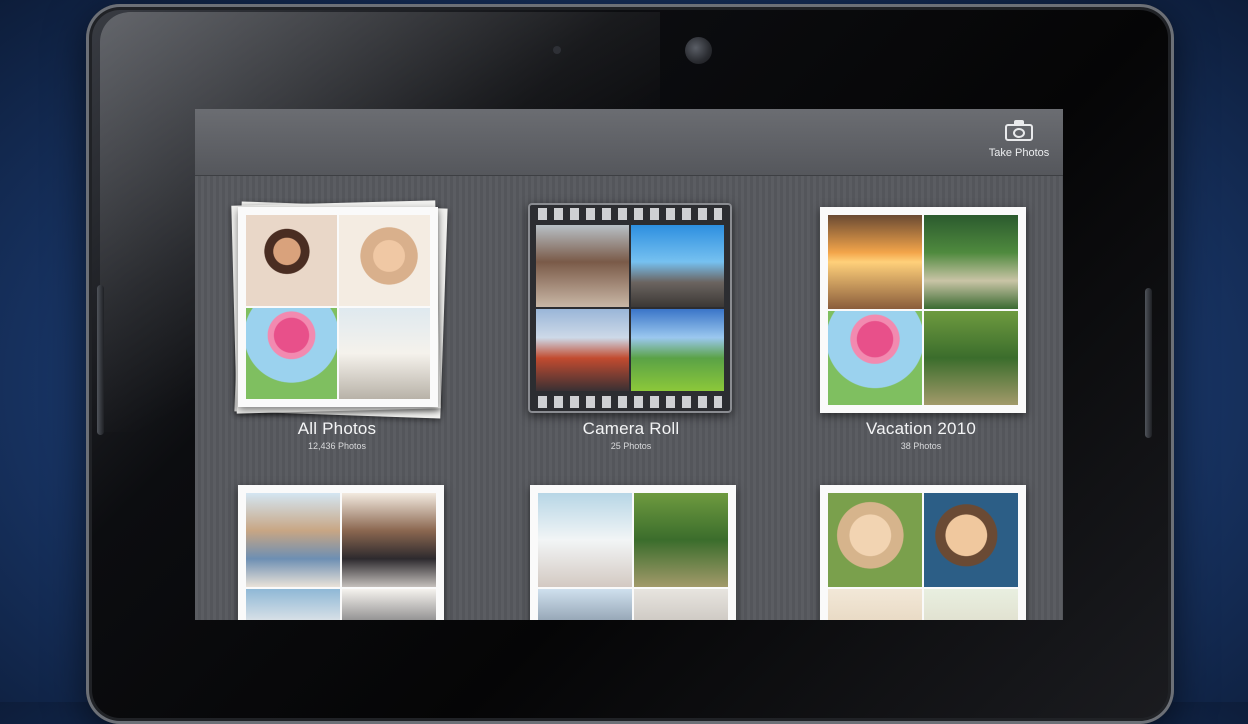 This screenshot has height=724, width=1248. I want to click on sensor-dot, so click(557, 50).